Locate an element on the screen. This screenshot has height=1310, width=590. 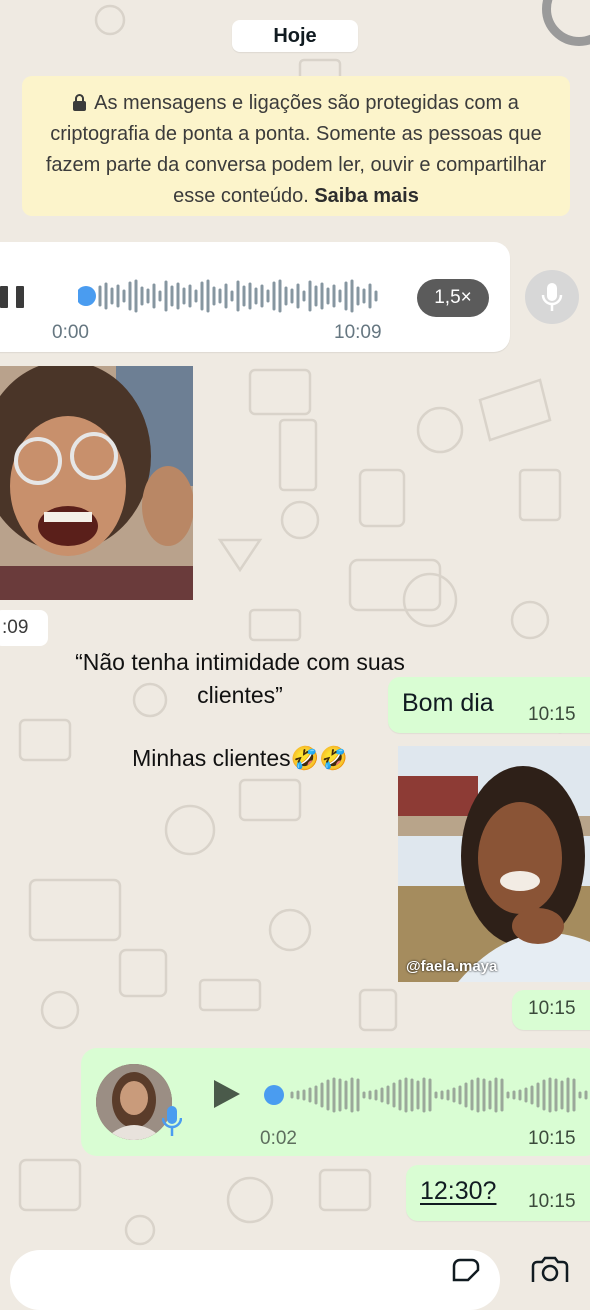
incoming-voice-elapsed: 0:00 is located at coordinates (70, 332).